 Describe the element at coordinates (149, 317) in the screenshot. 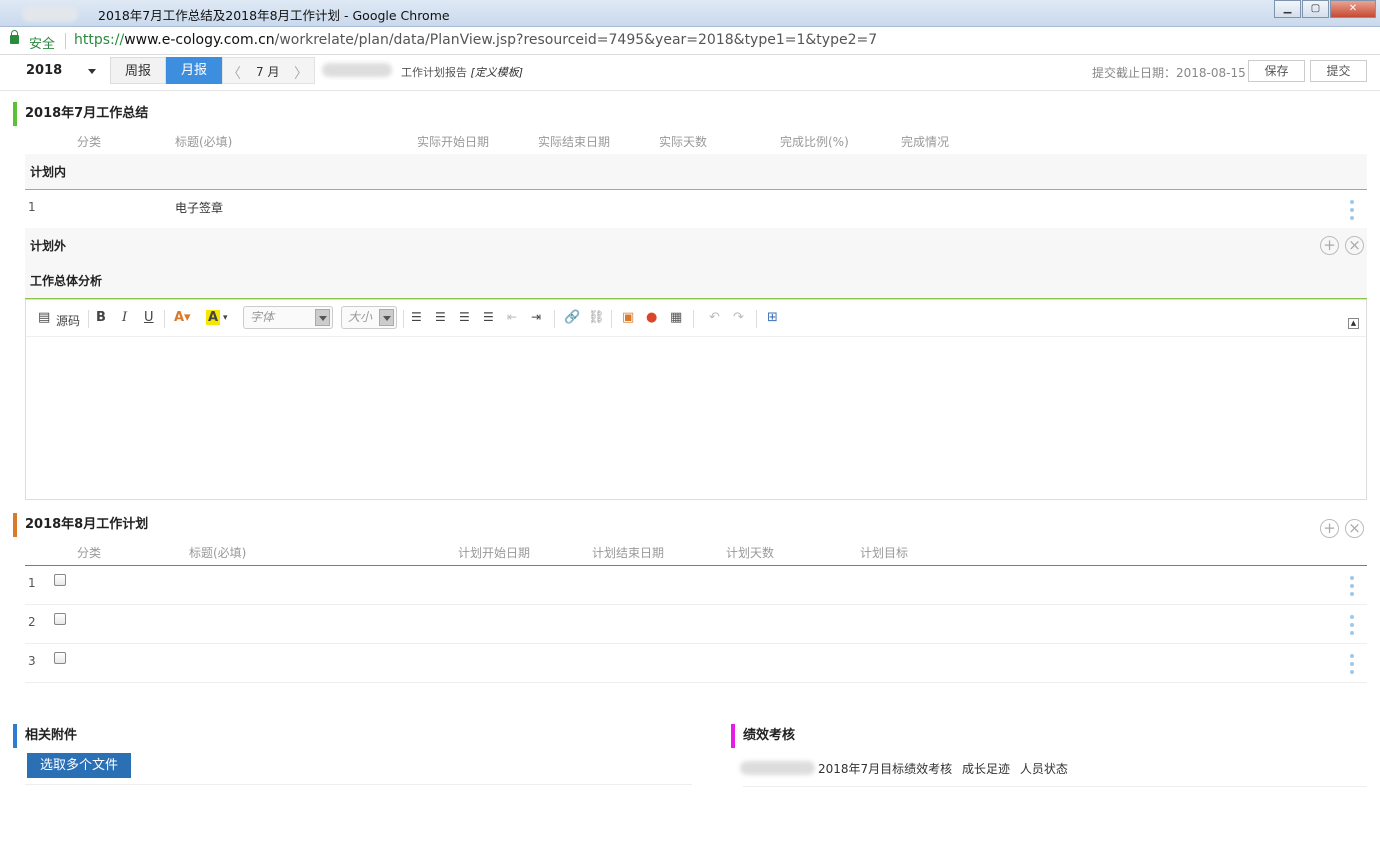

I see `underline-button: U` at that location.